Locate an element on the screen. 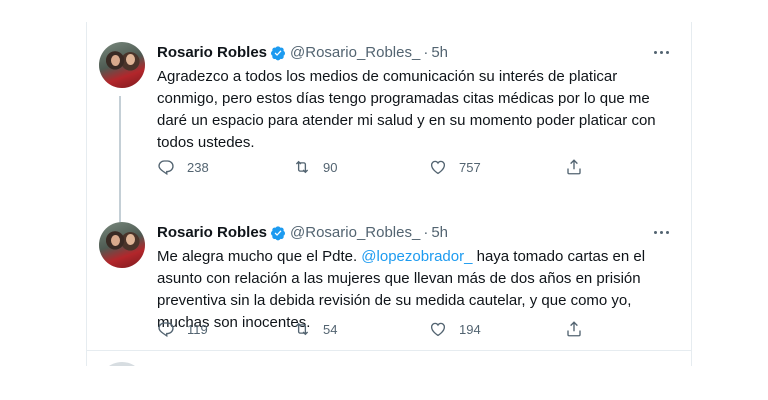 This screenshot has width=768, height=400. like-button: 757 is located at coordinates (497, 167).